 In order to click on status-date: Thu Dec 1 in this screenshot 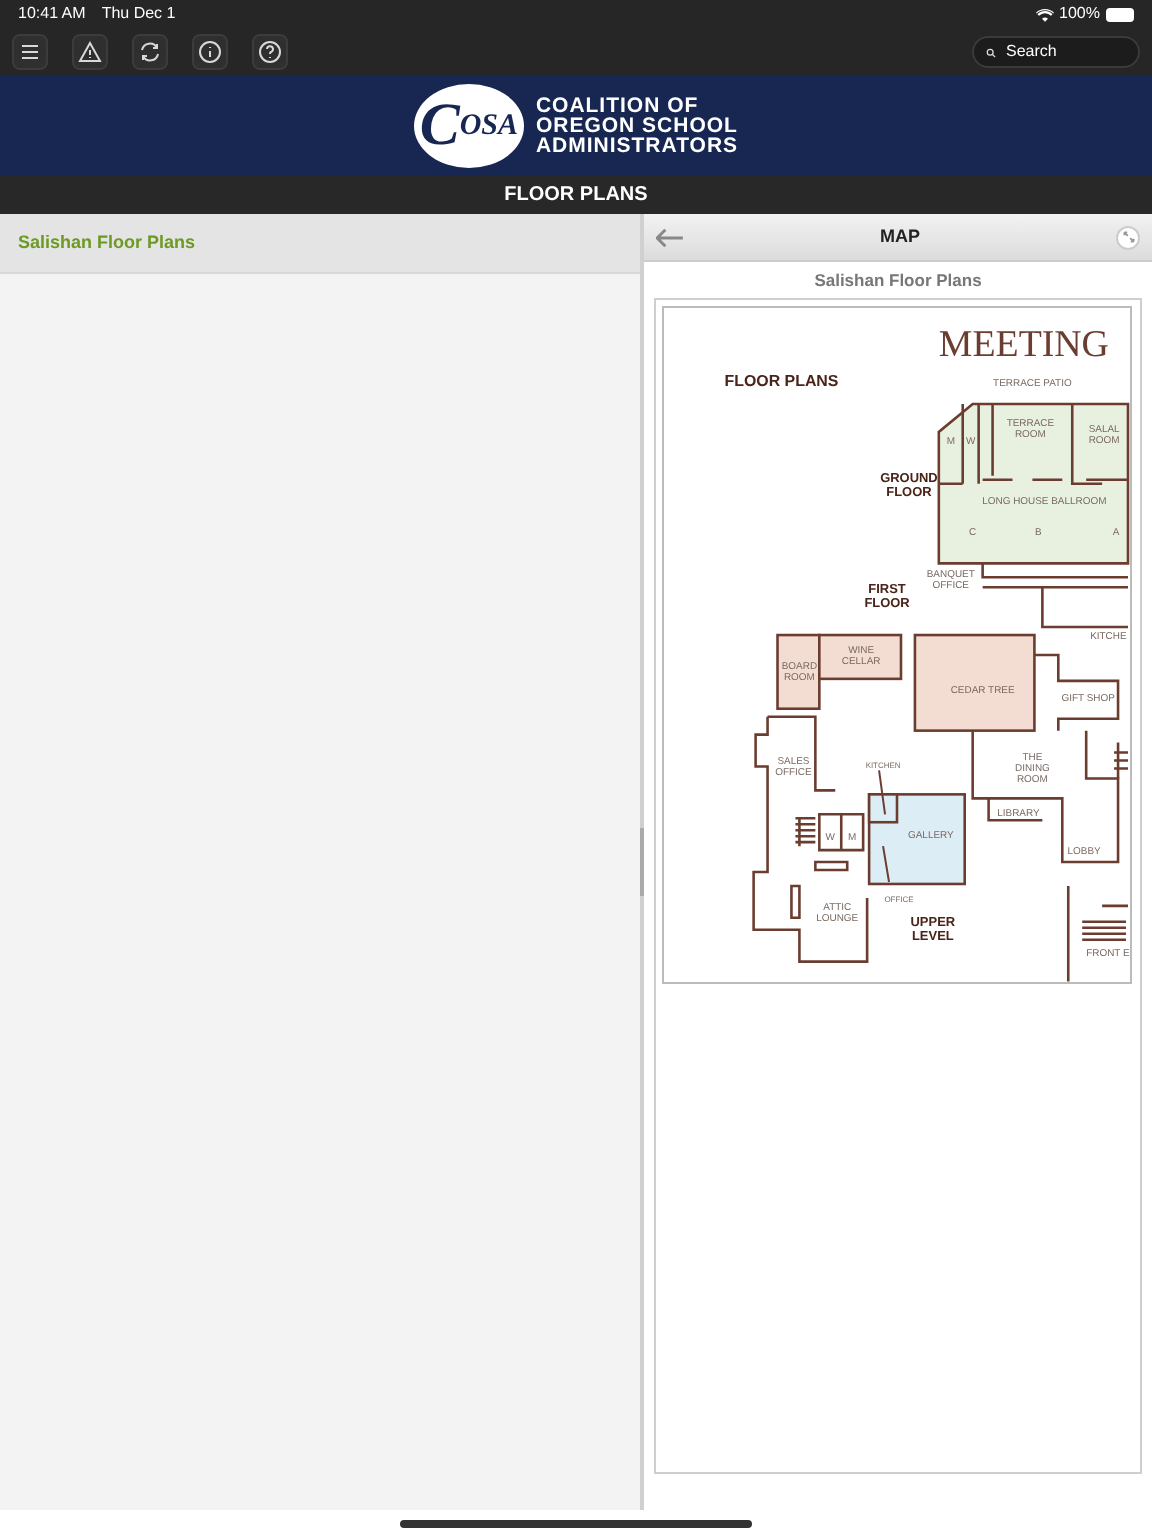, I will do `click(138, 14)`.